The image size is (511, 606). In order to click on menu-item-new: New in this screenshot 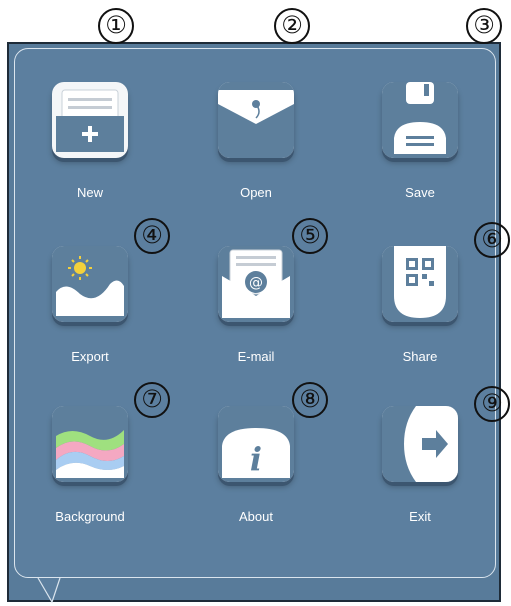, I will do `click(90, 145)`.